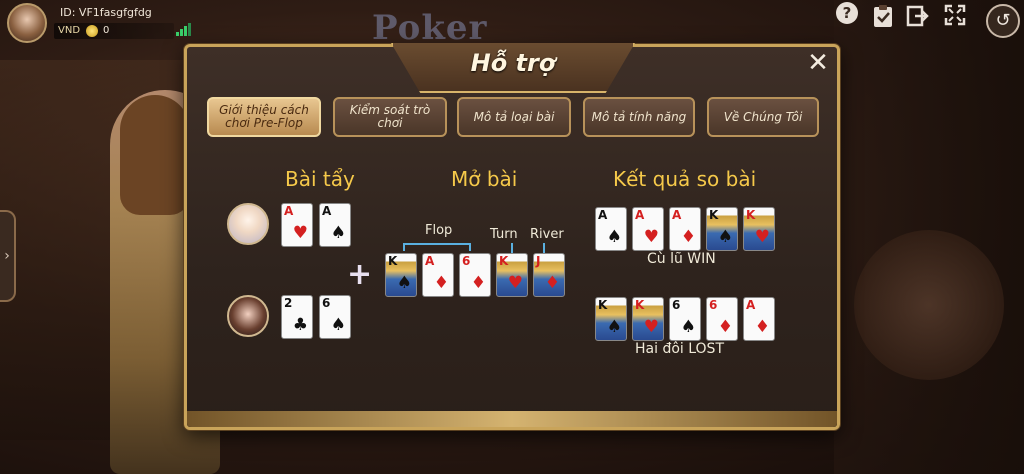  What do you see at coordinates (69, 30) in the screenshot?
I see `currency-label: VND` at bounding box center [69, 30].